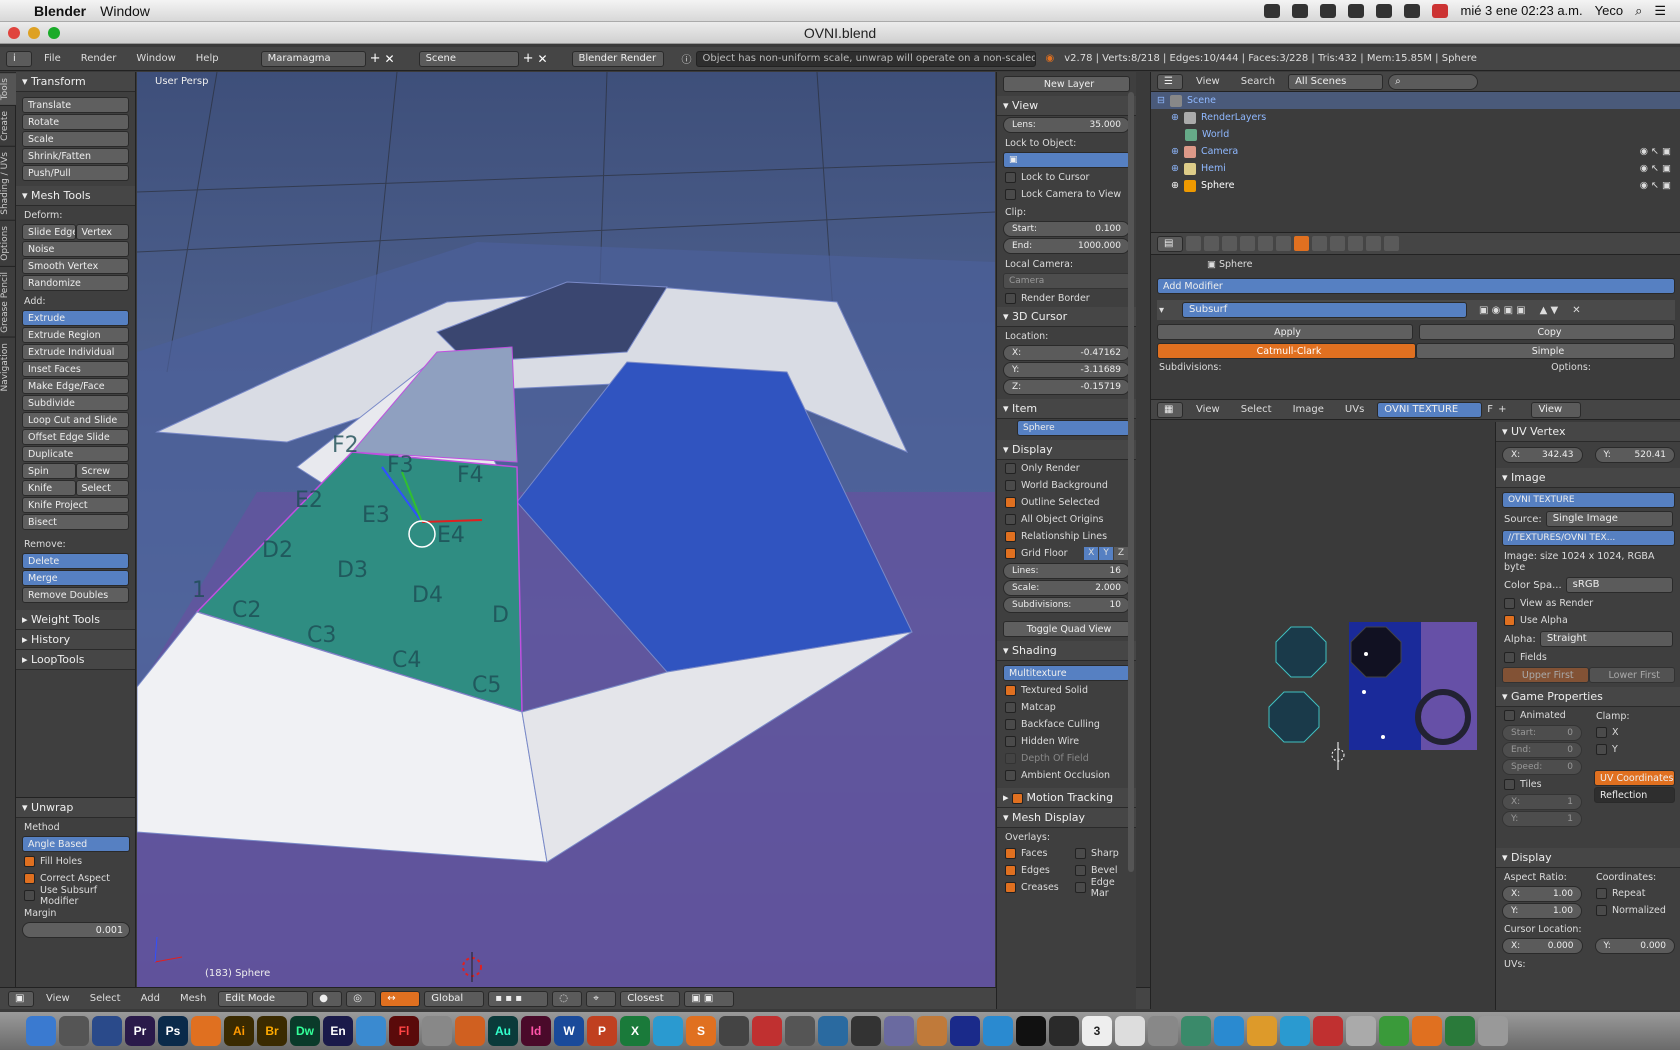 The width and height of the screenshot is (1680, 1050). What do you see at coordinates (1066, 673) in the screenshot?
I see `shading-mode-select: Multitexture` at bounding box center [1066, 673].